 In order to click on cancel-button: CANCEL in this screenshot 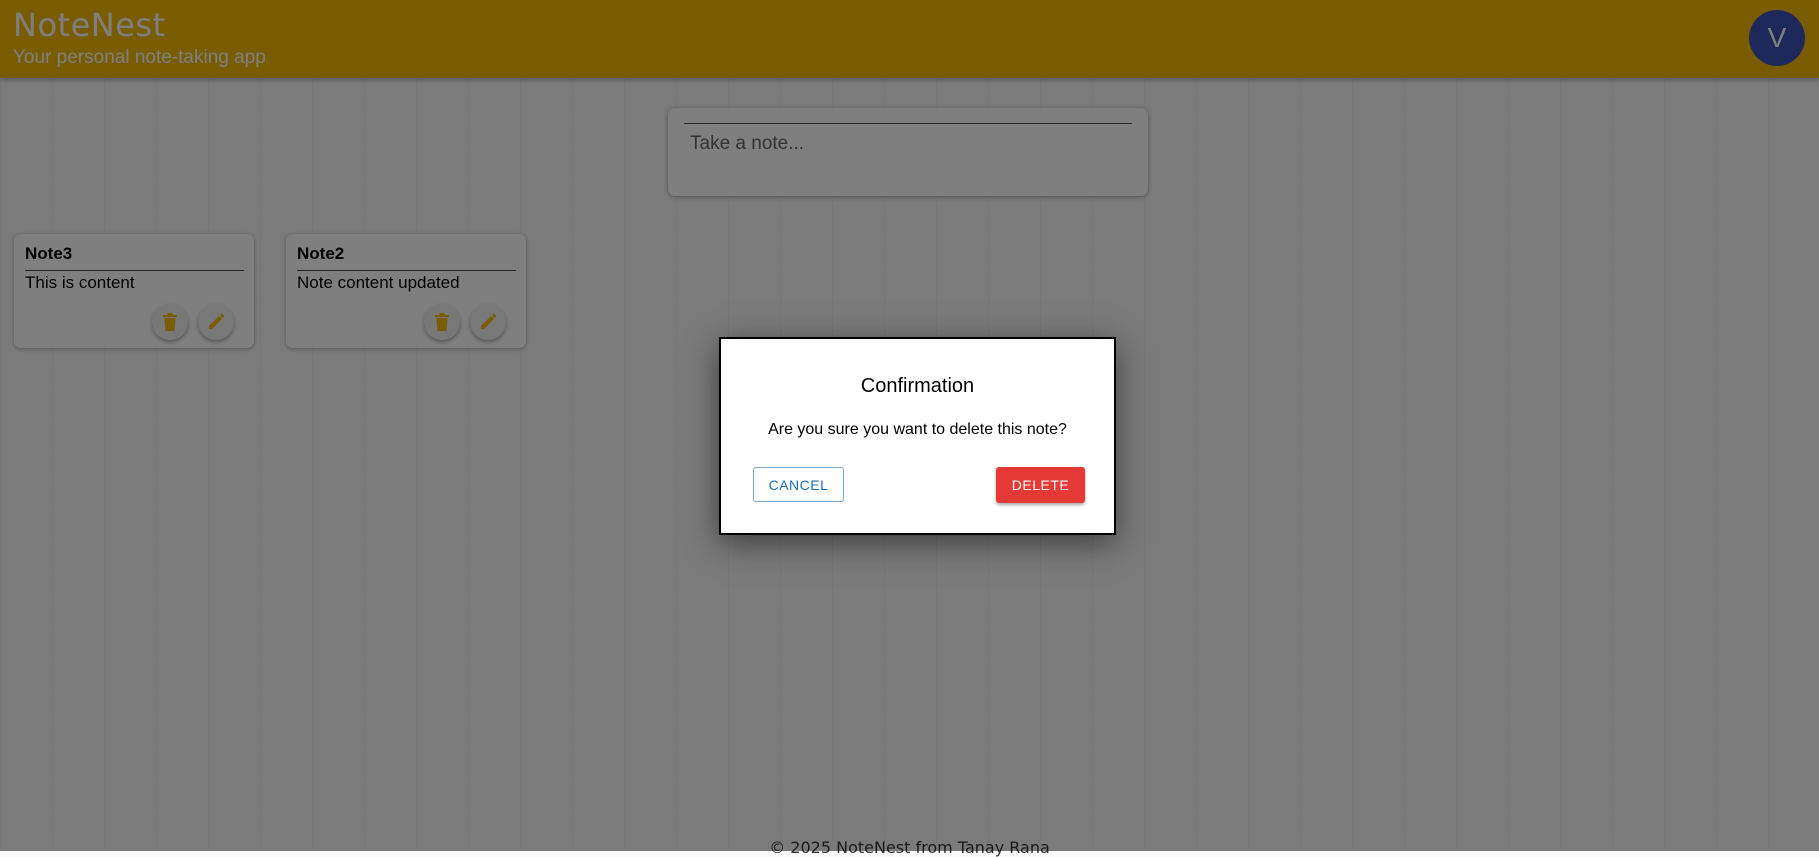, I will do `click(798, 484)`.